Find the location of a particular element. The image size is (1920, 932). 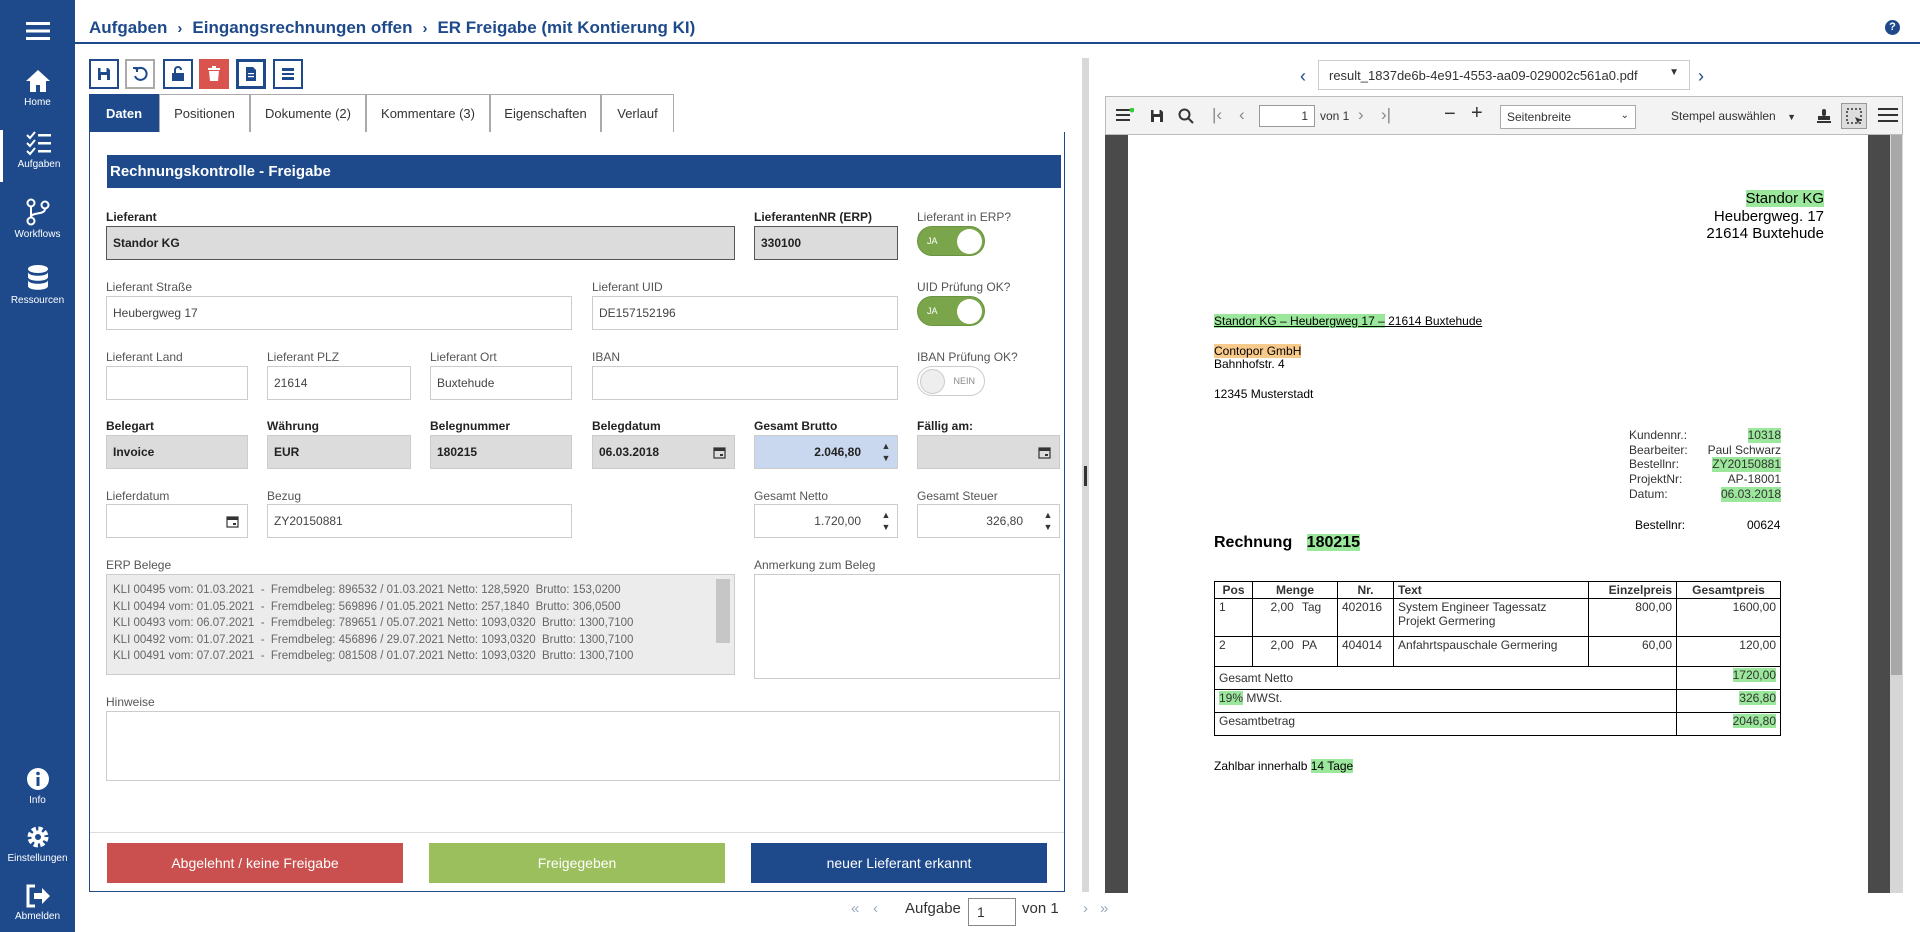

sidebar-item-einstellungen: Einstellungen is located at coordinates (37, 844).